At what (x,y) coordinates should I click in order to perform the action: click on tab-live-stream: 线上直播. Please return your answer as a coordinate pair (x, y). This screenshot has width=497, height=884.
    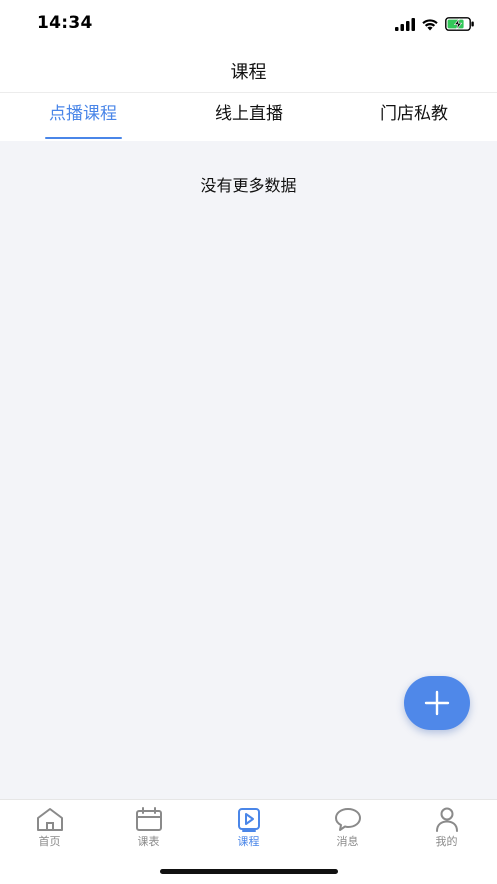
    Looking at the image, I should click on (249, 117).